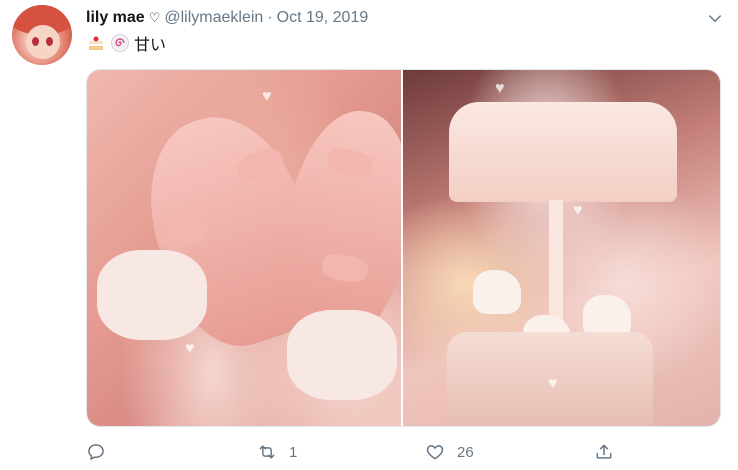 The height and width of the screenshot is (470, 738). What do you see at coordinates (604, 451) in the screenshot?
I see `share-icon` at bounding box center [604, 451].